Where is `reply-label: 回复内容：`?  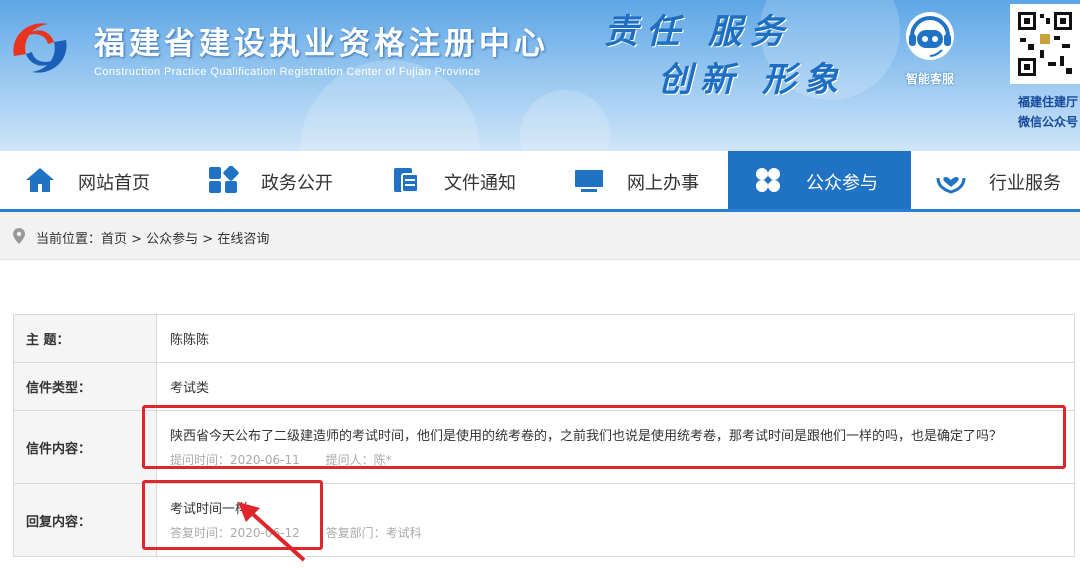
reply-label: 回复内容： is located at coordinates (85, 520).